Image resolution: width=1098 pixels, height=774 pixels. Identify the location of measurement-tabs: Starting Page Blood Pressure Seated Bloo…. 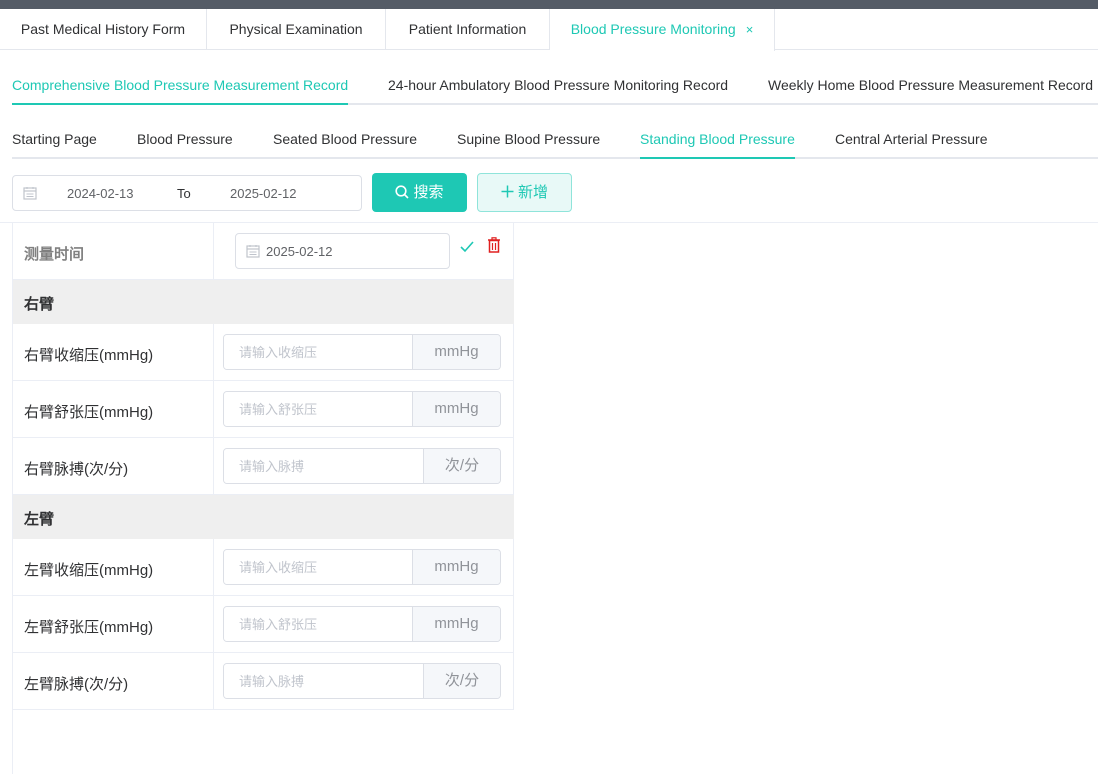
(555, 139).